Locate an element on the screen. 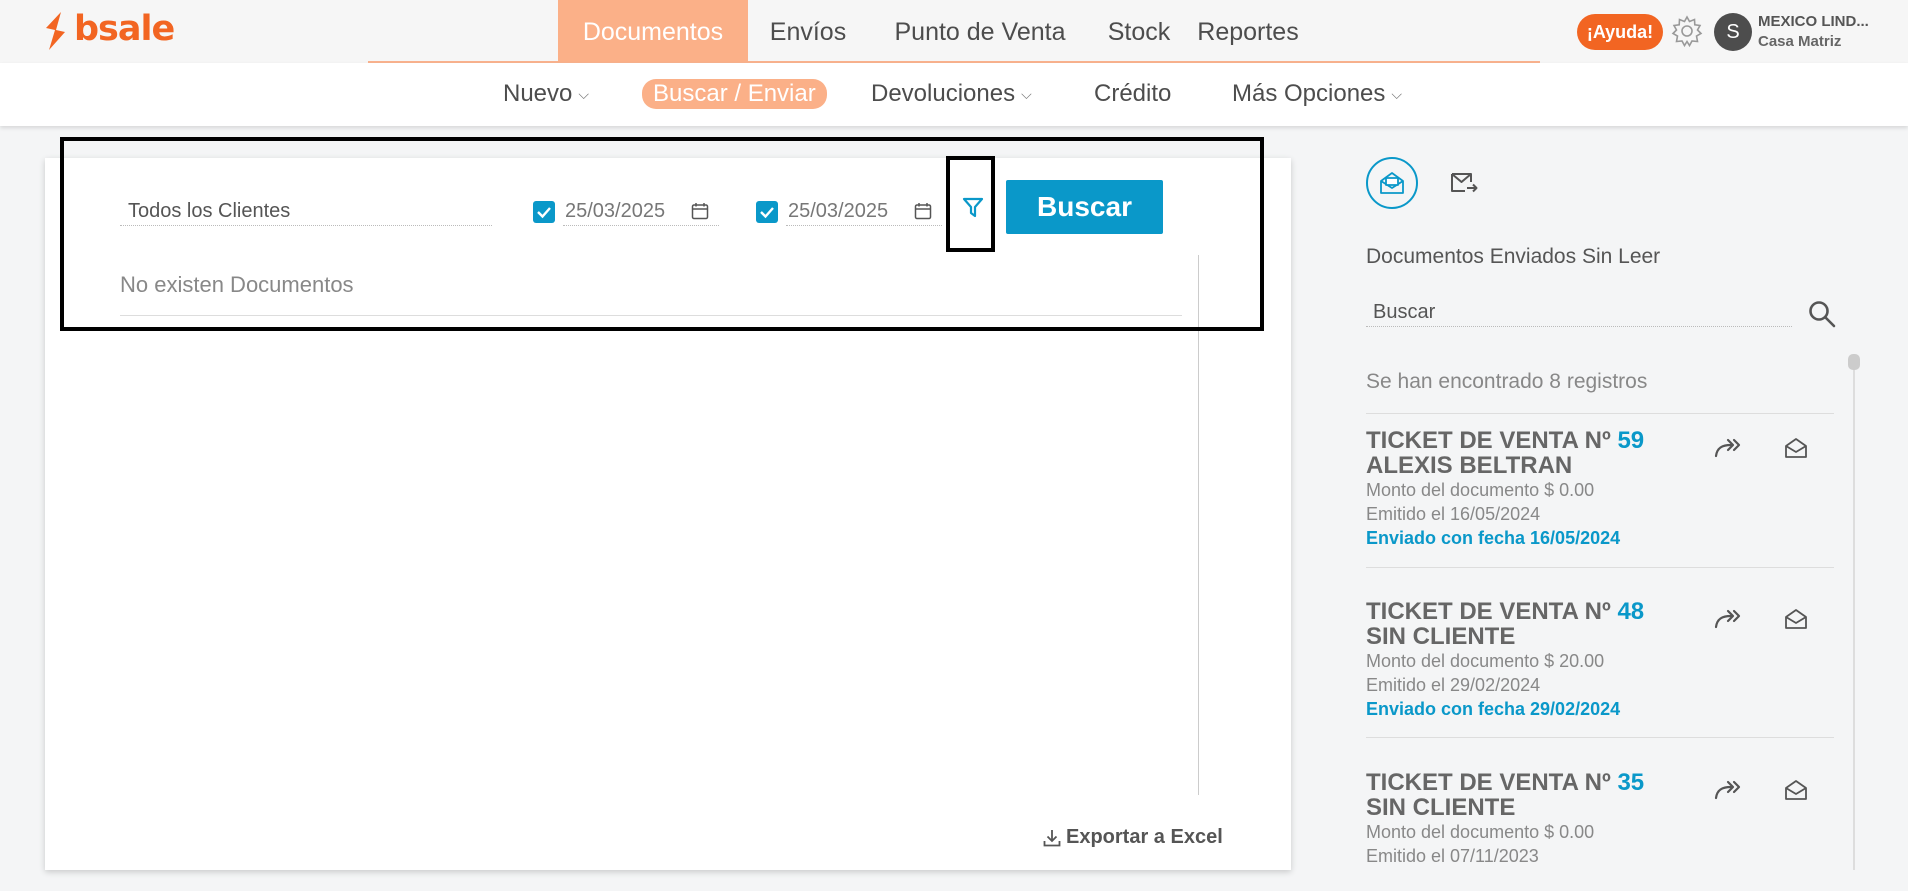  download-icon is located at coordinates (1052, 837).